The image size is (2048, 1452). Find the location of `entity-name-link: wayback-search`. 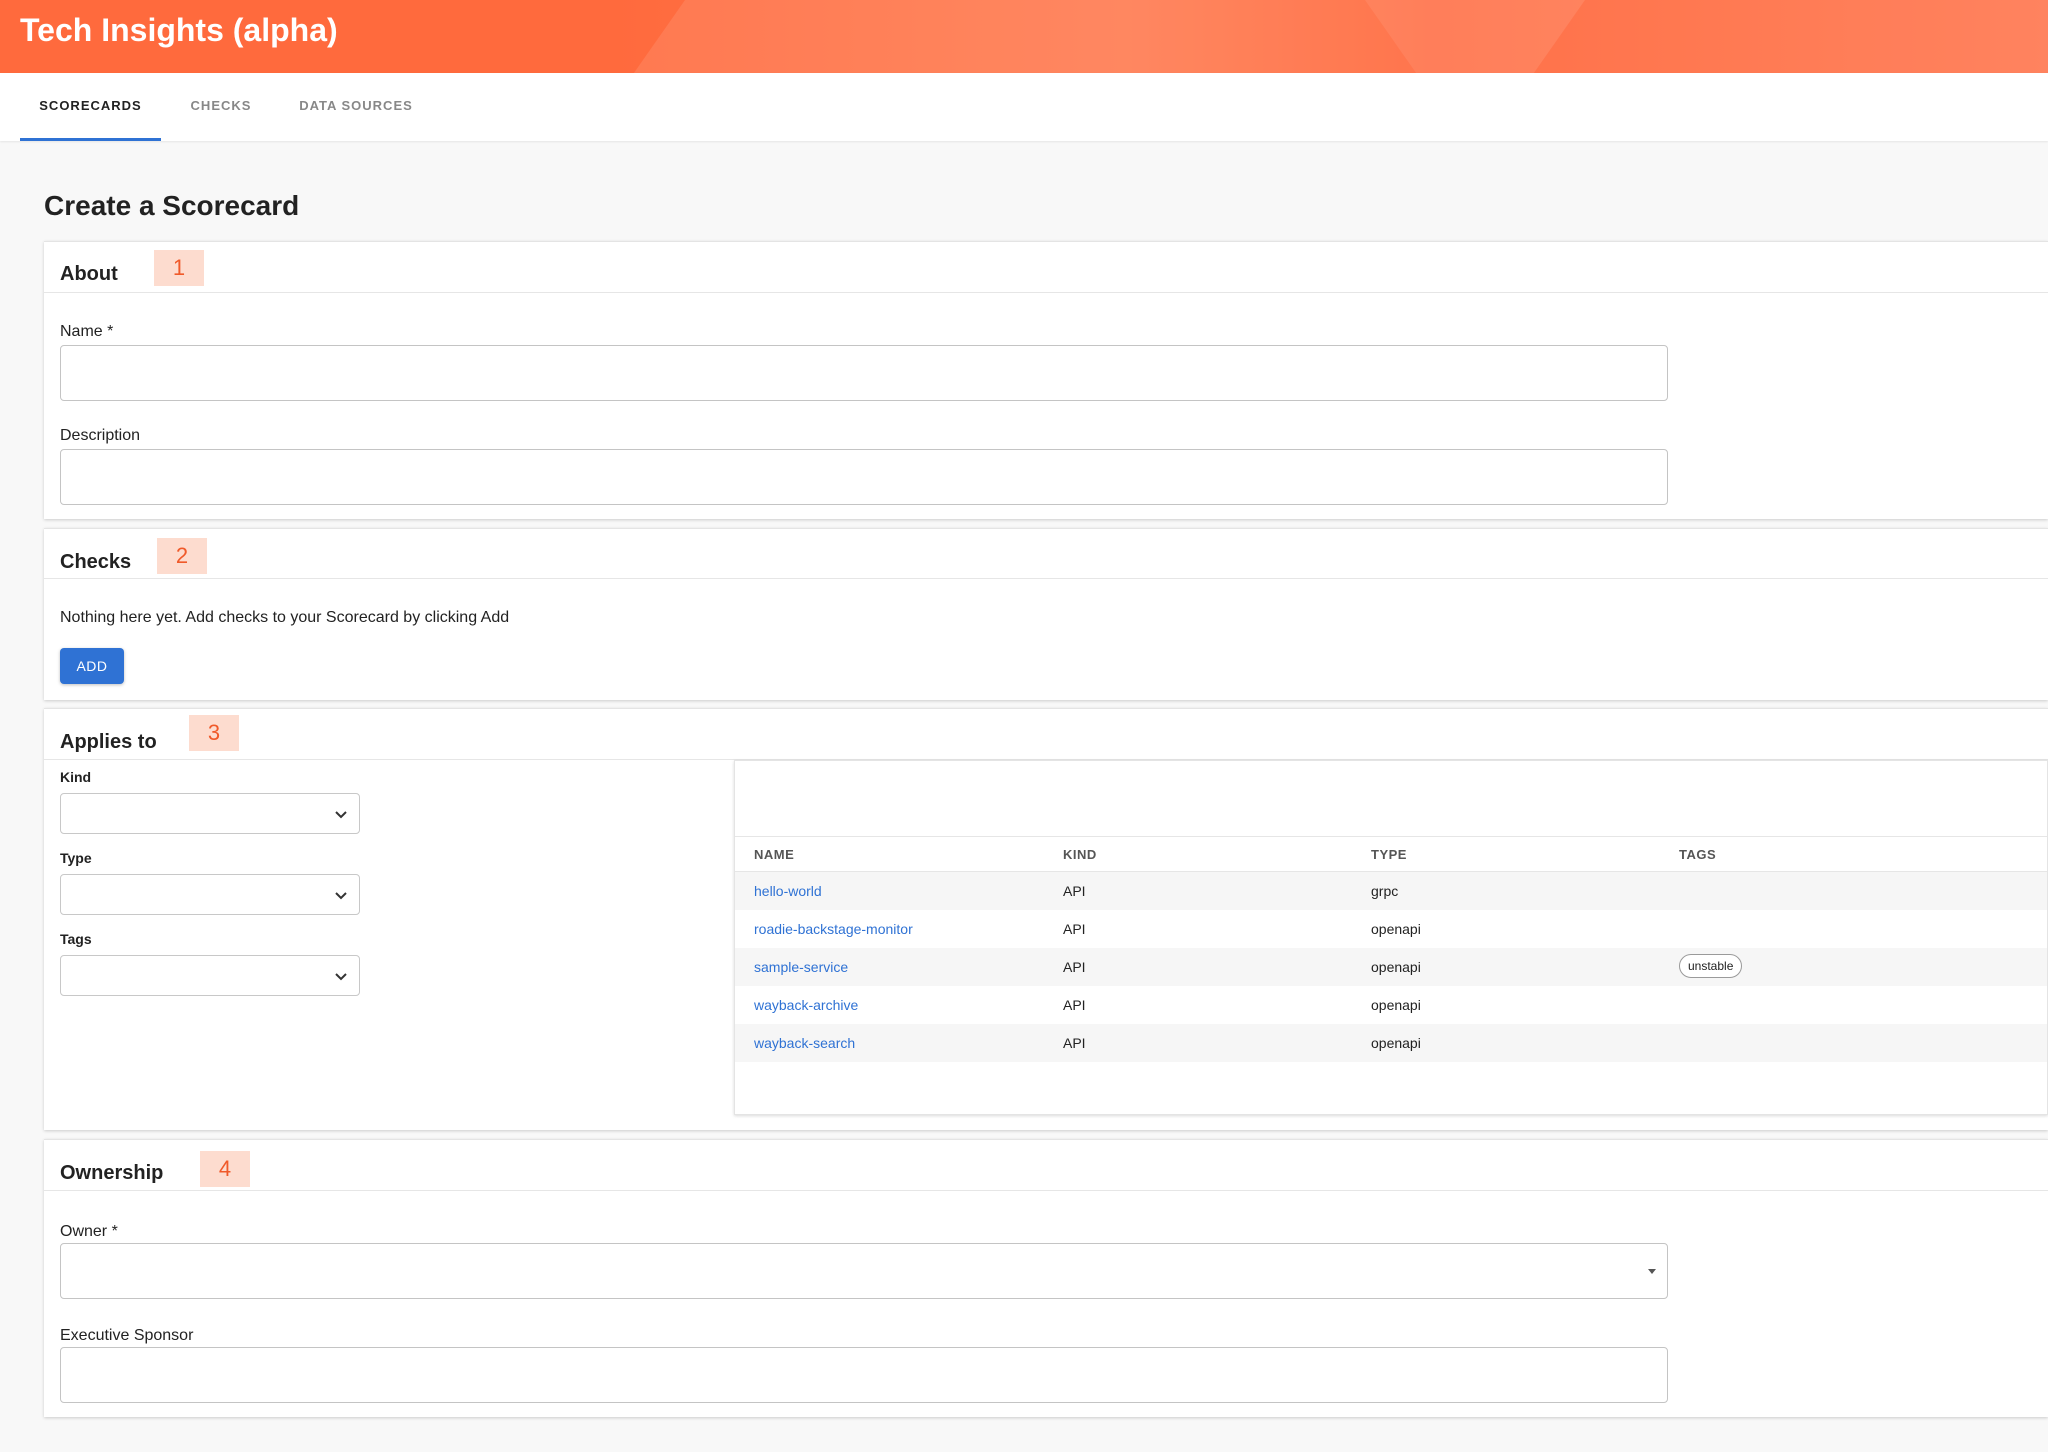

entity-name-link: wayback-search is located at coordinates (804, 1043).